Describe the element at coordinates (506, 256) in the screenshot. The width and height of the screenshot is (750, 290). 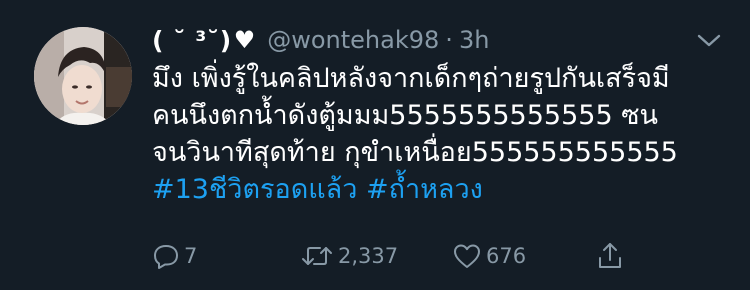
I see `like-count: 676` at that location.